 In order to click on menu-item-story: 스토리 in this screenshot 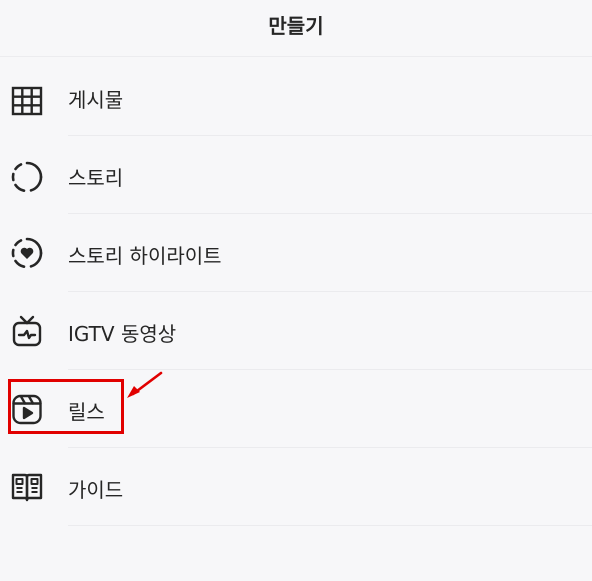, I will do `click(296, 175)`.